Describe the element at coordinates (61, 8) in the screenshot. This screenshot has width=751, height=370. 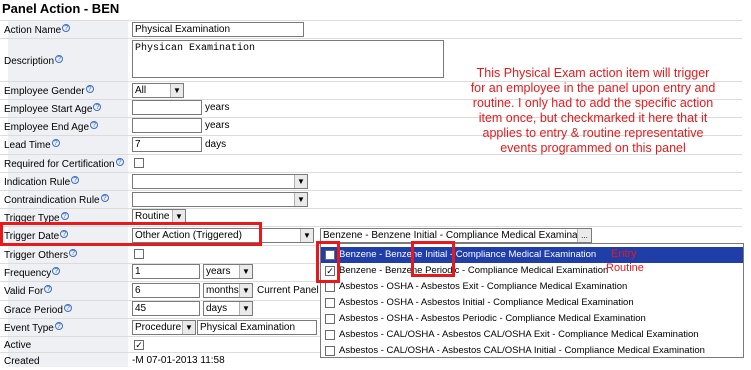
I see `page-title: Panel Action - BEN` at that location.